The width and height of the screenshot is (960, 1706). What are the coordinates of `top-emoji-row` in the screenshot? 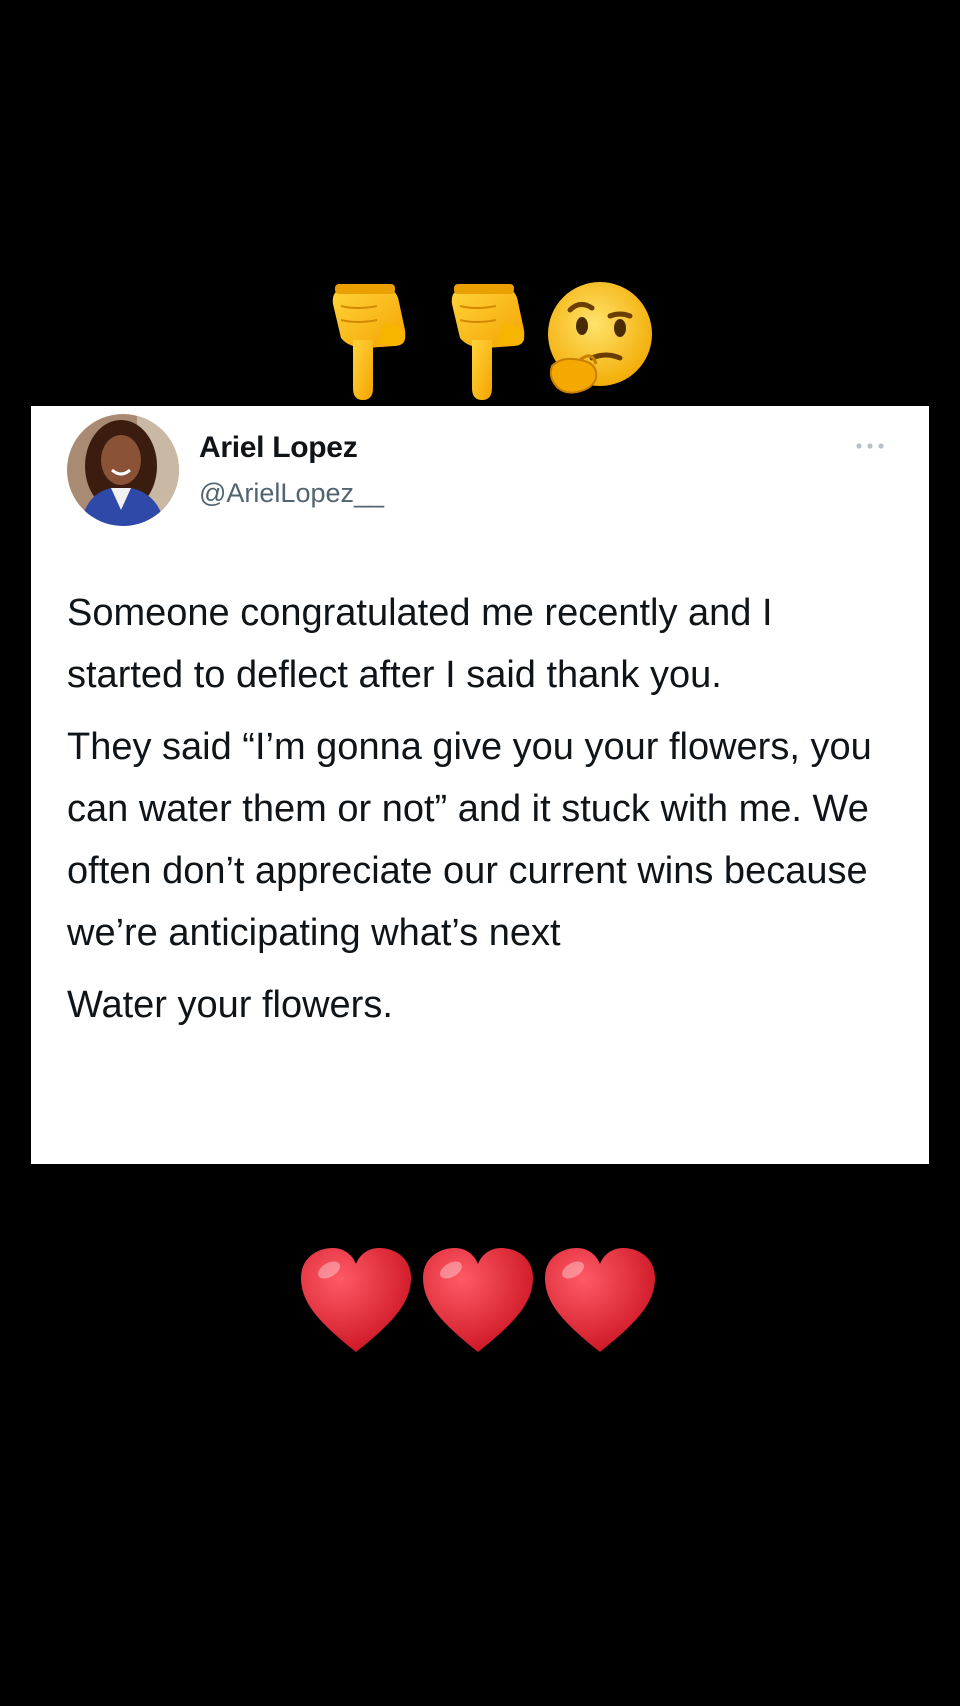 It's located at (480, 340).